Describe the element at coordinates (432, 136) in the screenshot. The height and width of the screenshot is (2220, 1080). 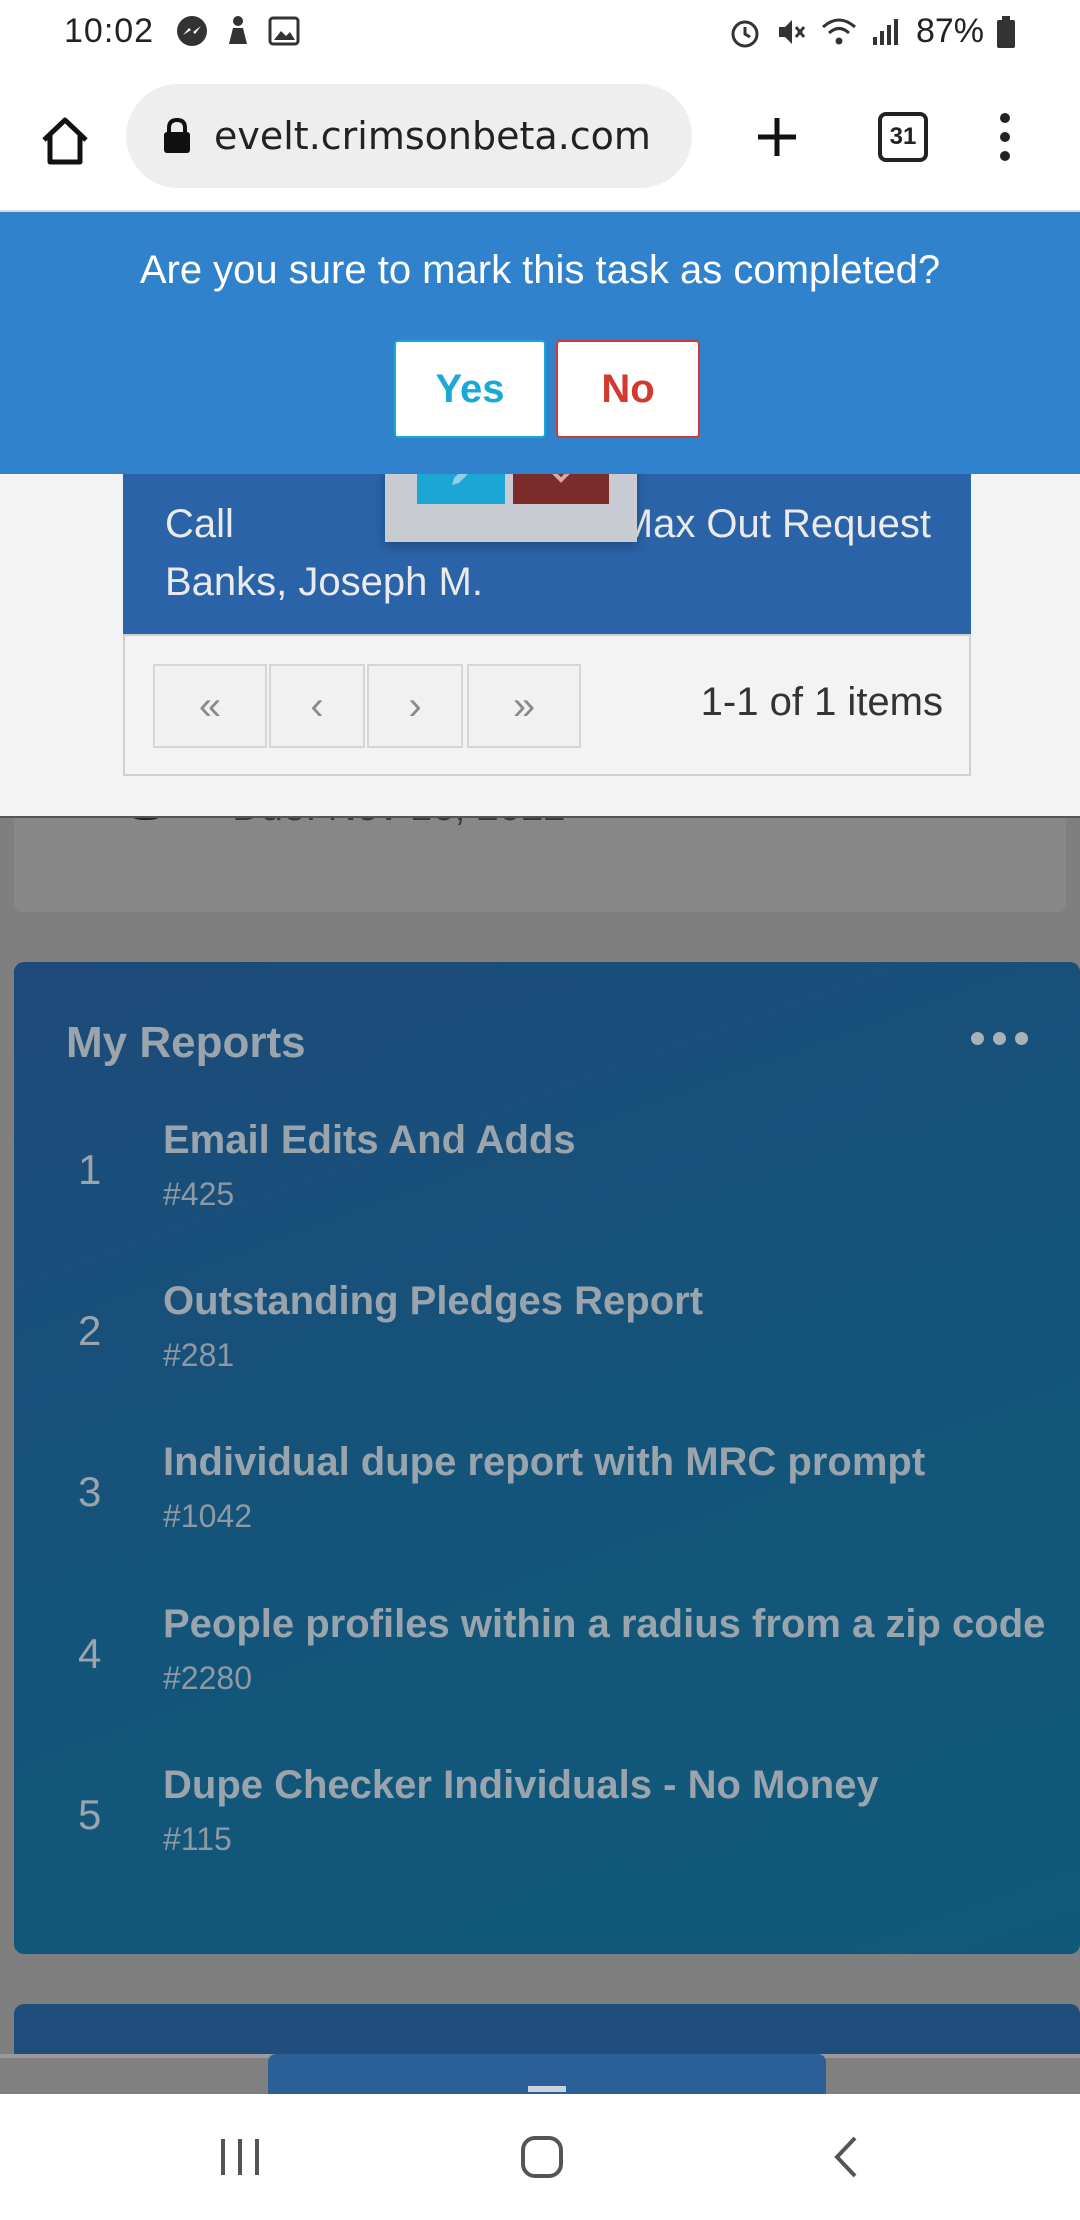
I see `url-text: evelt.crimsonbeta.com` at that location.